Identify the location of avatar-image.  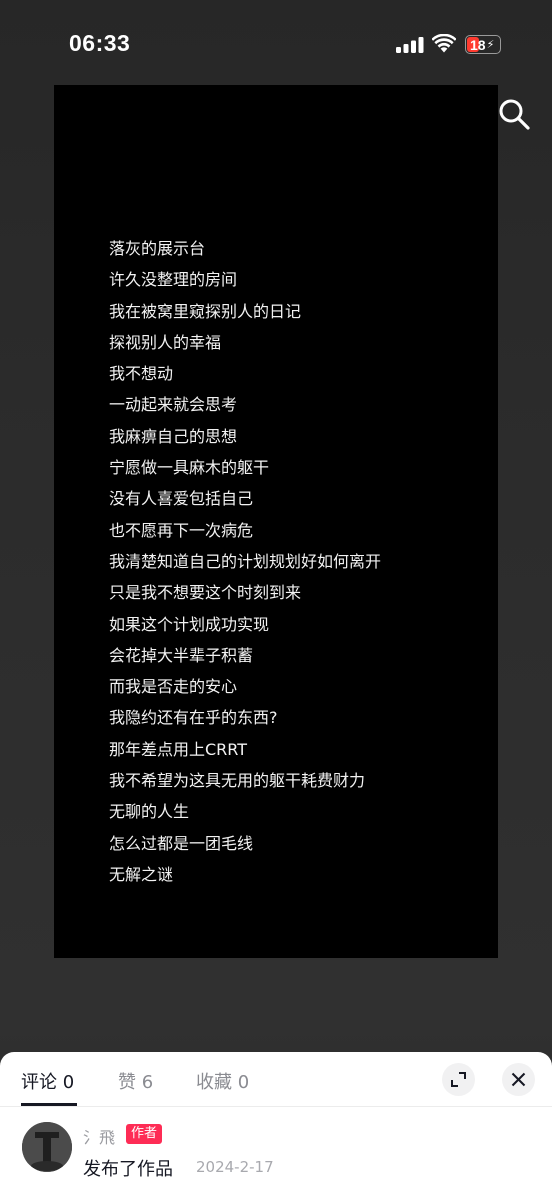
(47, 1147).